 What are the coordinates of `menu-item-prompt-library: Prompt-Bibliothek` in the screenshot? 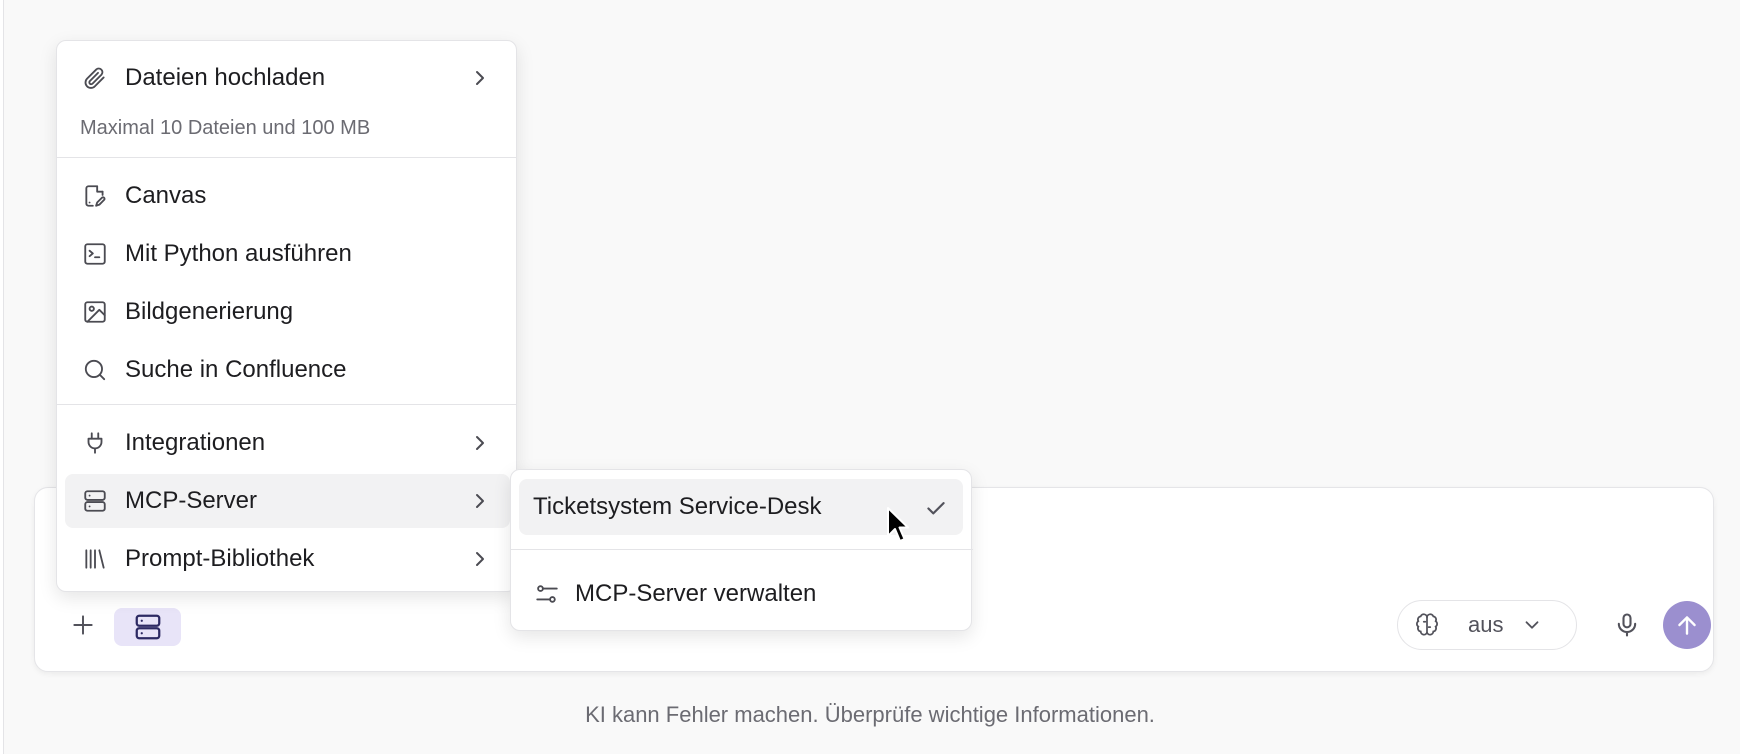 It's located at (287, 559).